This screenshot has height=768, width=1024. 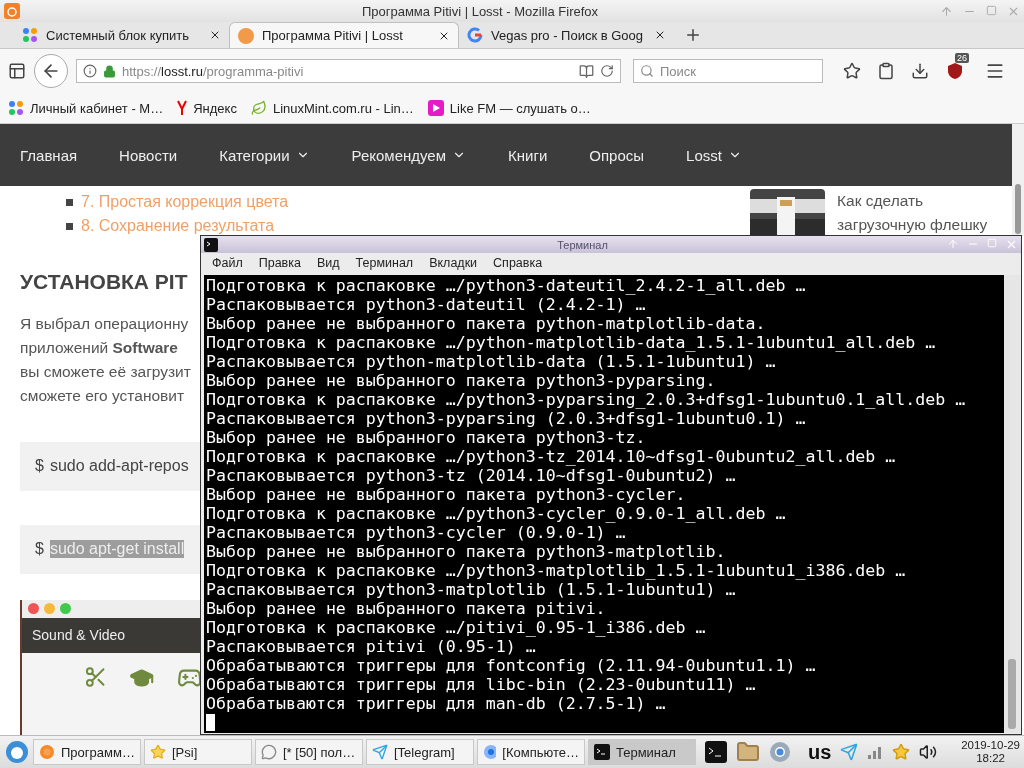 I want to click on paper-plane-icon, so click(x=849, y=752).